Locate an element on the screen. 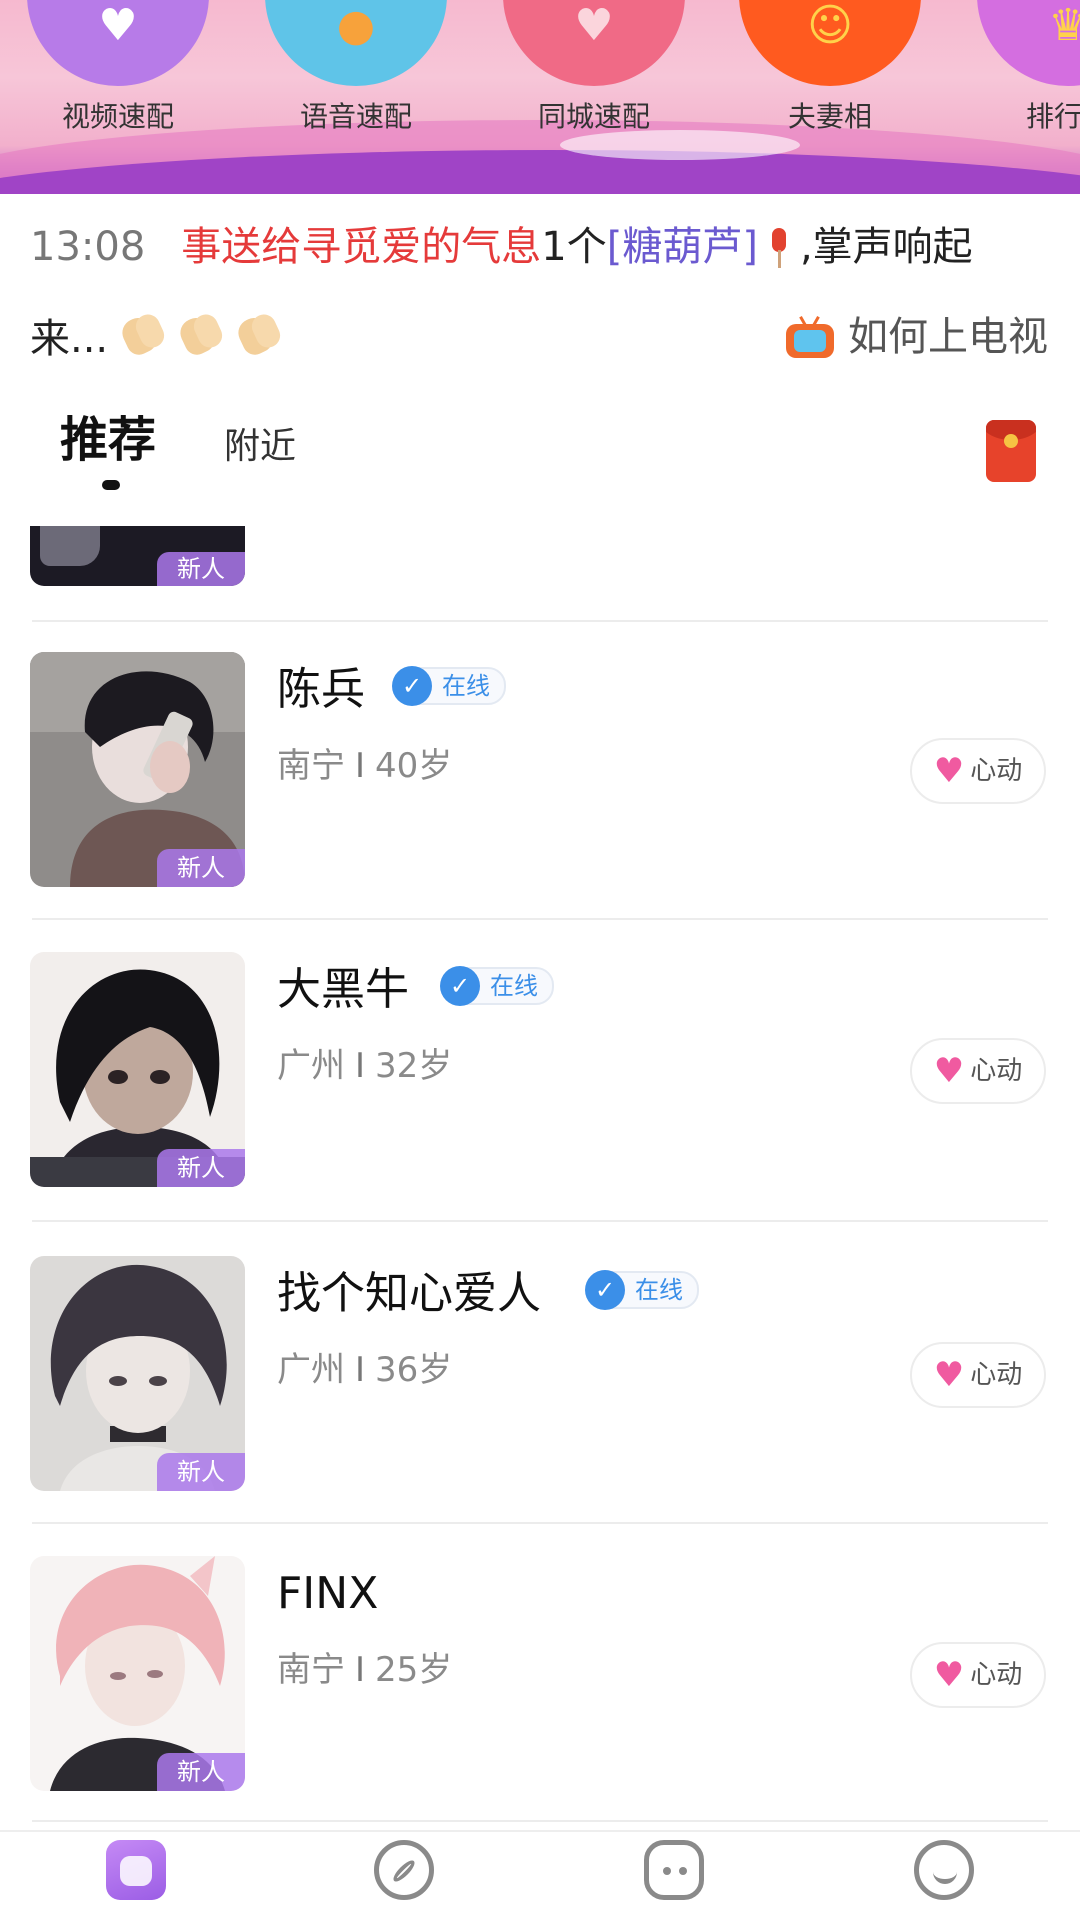 The width and height of the screenshot is (1080, 1922). broadcast-gift-name: [糖葫芦] is located at coordinates (682, 247).